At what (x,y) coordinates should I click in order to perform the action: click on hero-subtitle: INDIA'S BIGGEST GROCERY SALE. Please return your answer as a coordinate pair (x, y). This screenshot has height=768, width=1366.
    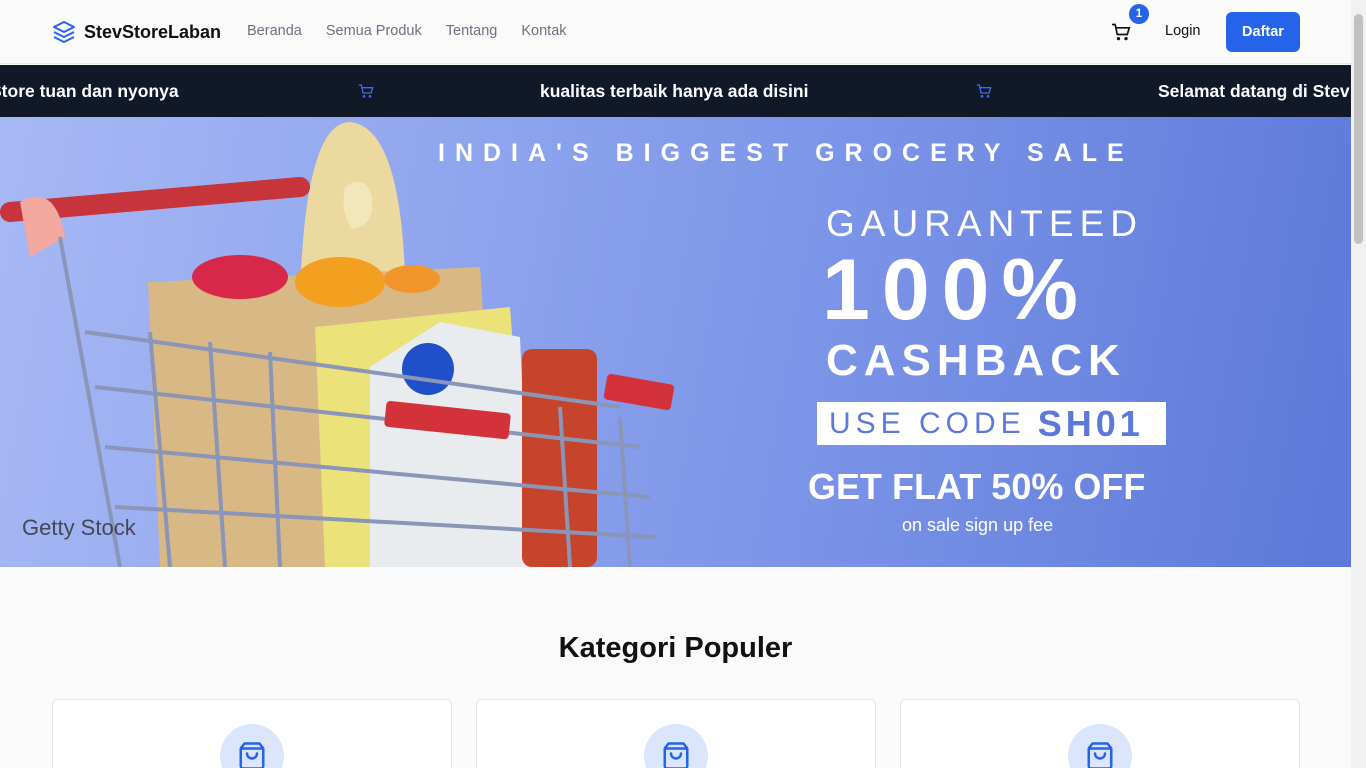
    Looking at the image, I should click on (786, 153).